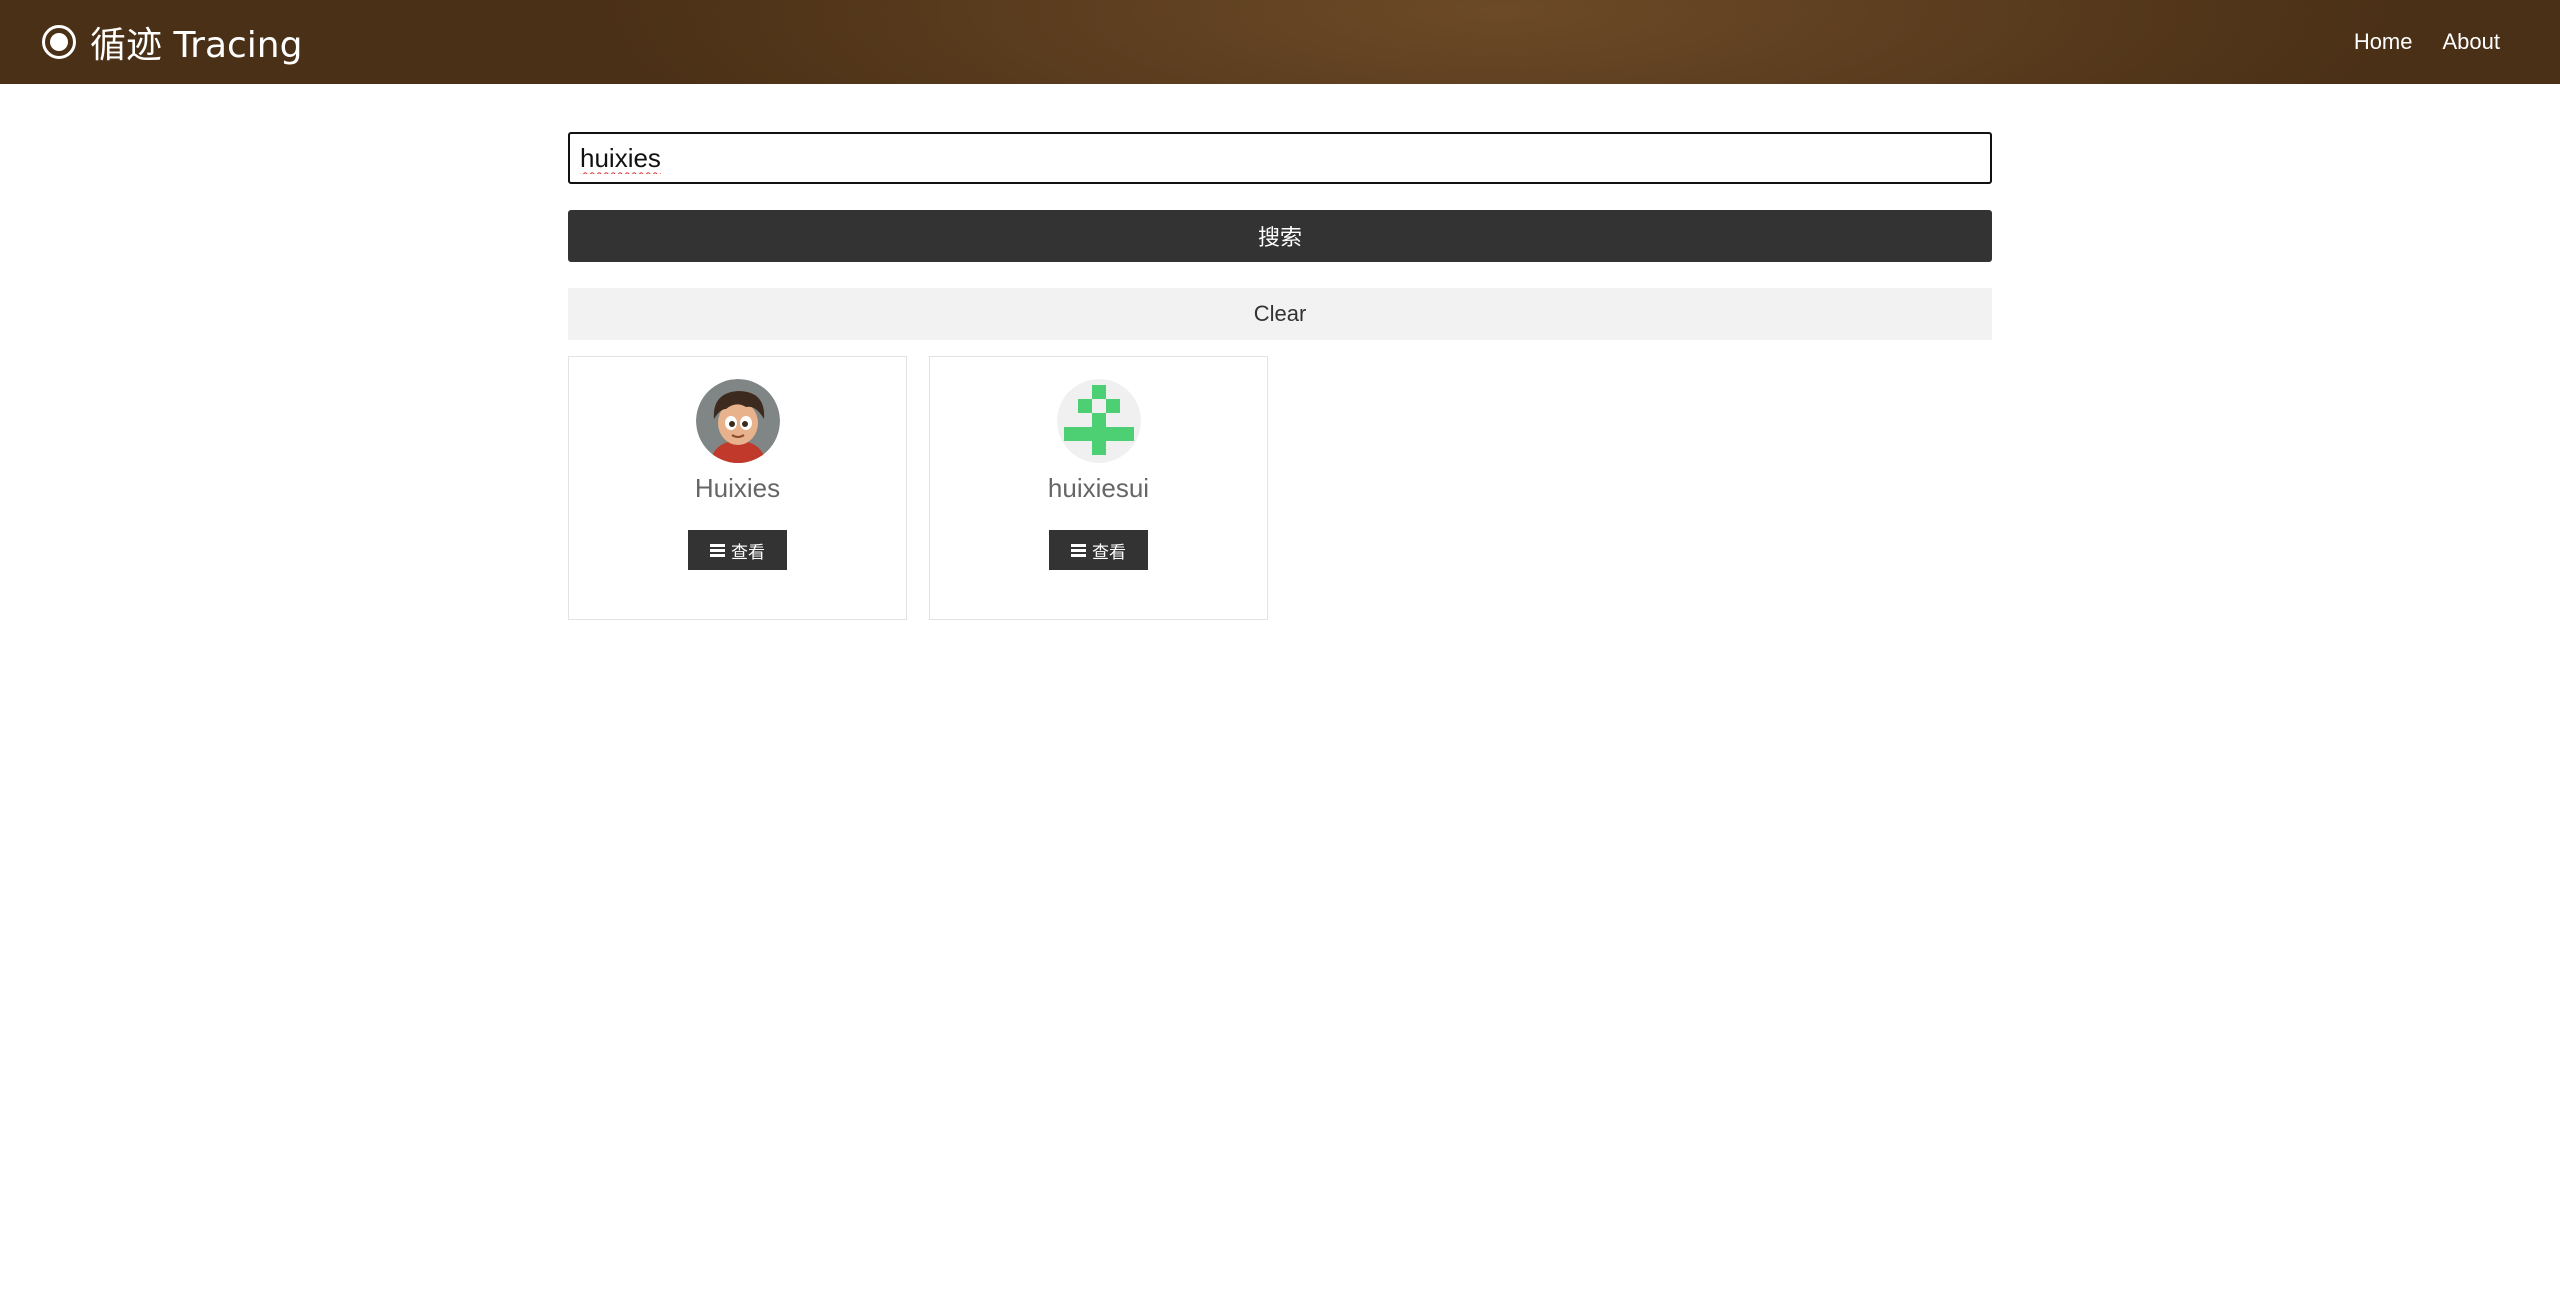 The image size is (2560, 1300). What do you see at coordinates (1280, 314) in the screenshot?
I see `clear-button: Clear` at bounding box center [1280, 314].